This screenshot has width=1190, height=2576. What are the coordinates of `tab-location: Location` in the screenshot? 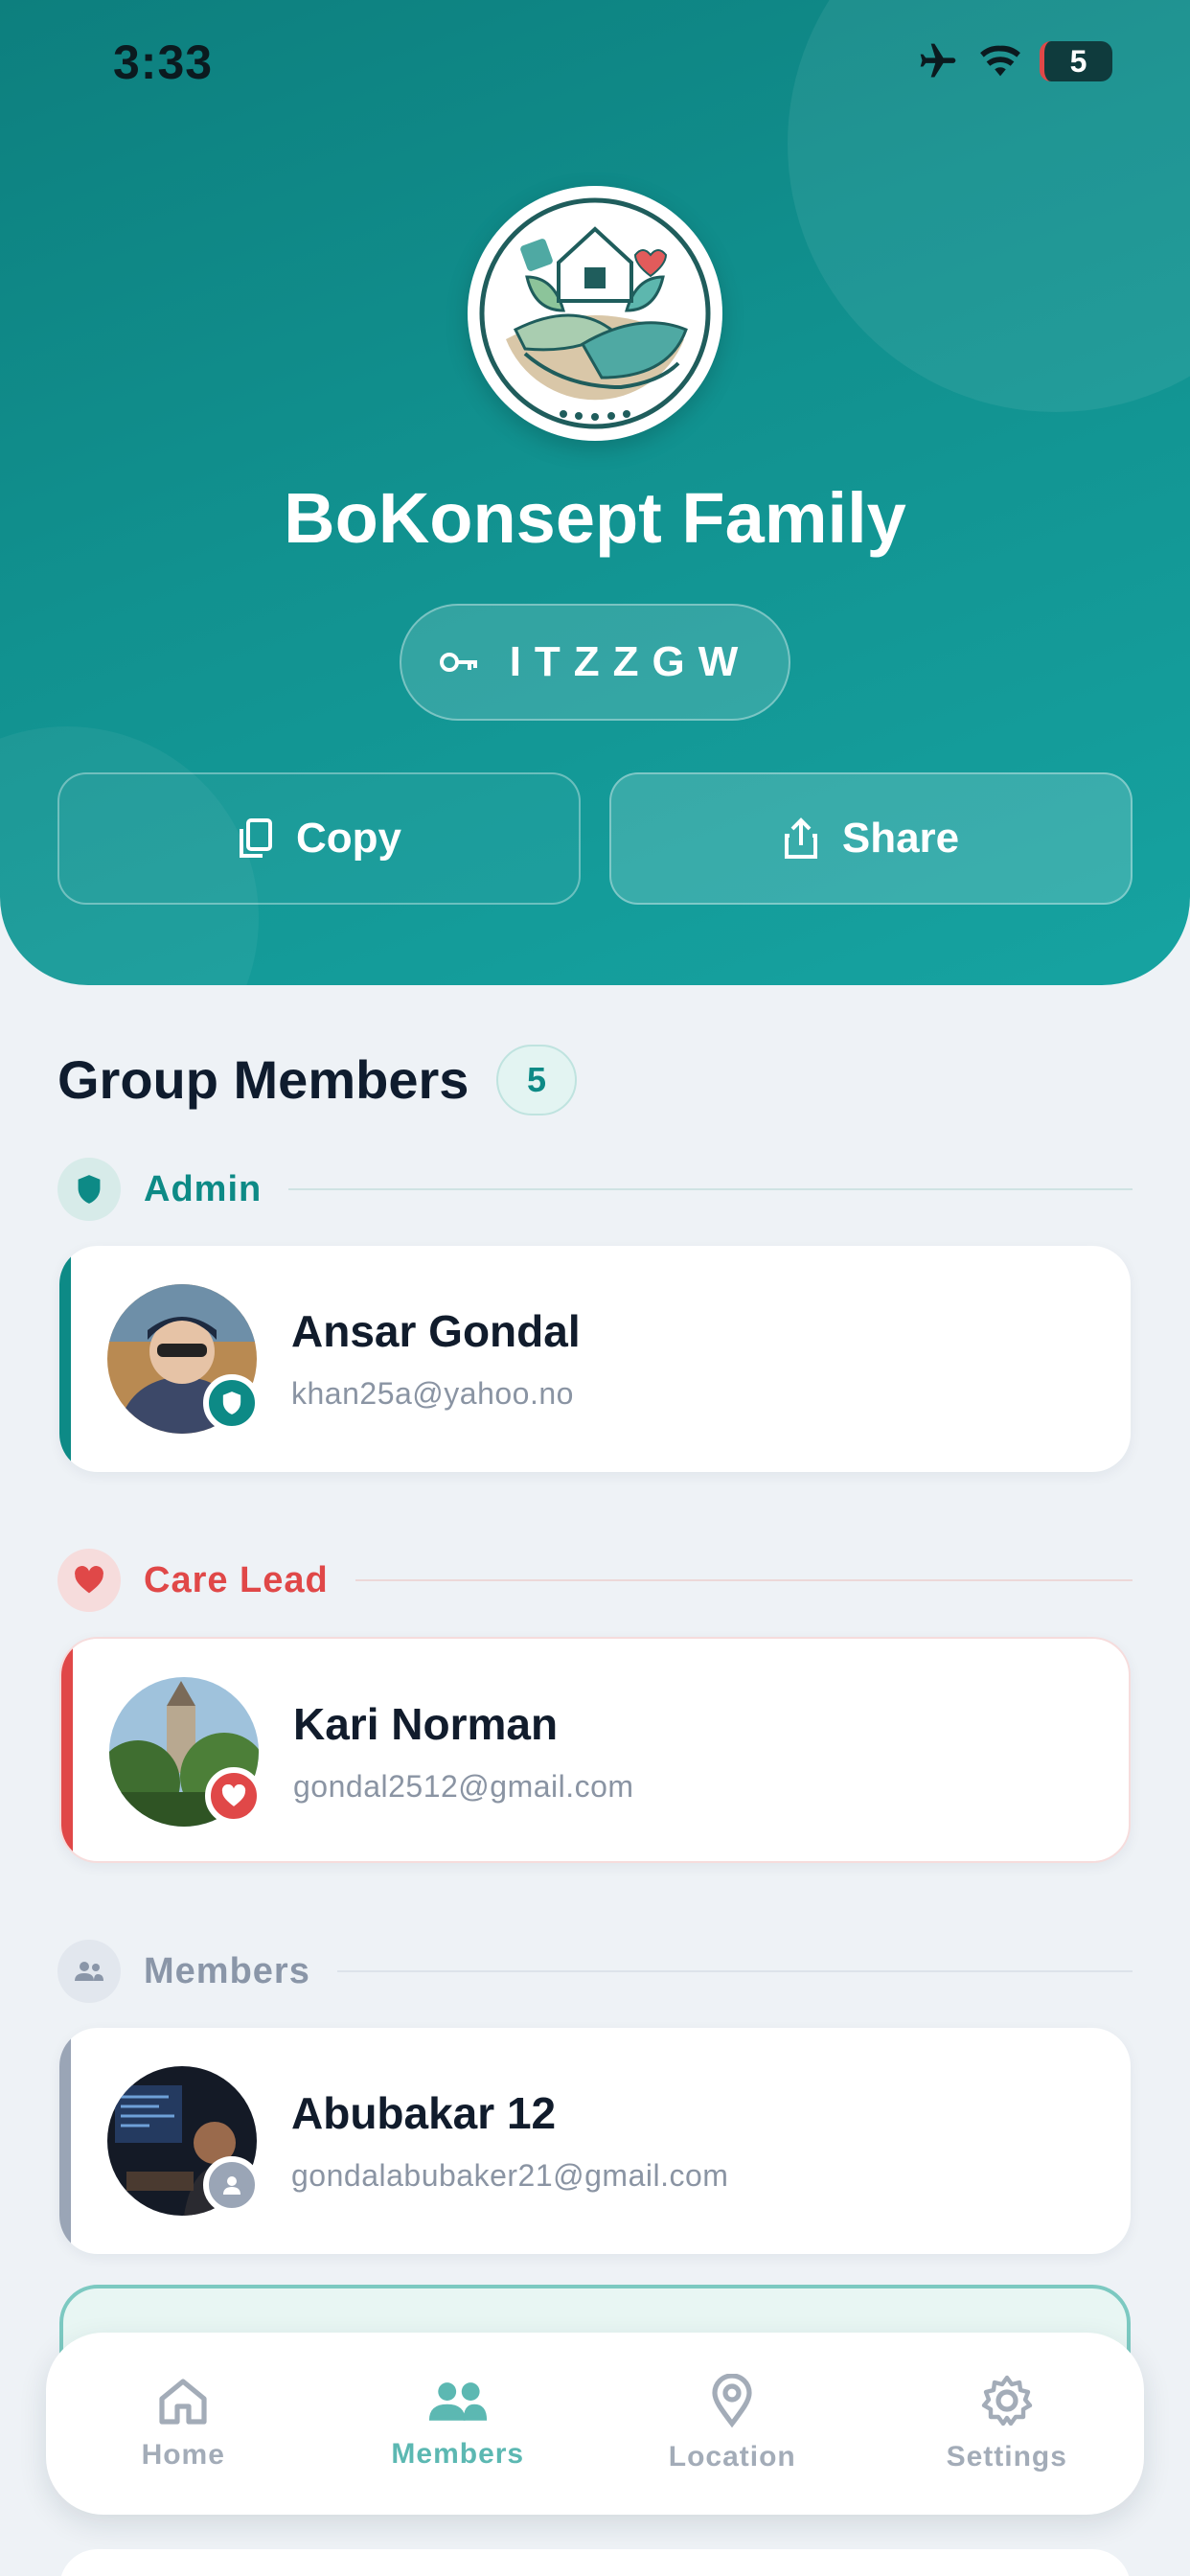 It's located at (732, 2423).